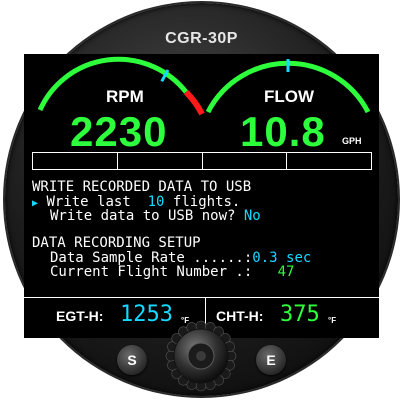 The width and height of the screenshot is (403, 403). What do you see at coordinates (332, 320) in the screenshot?
I see `cht-unit: °F` at bounding box center [332, 320].